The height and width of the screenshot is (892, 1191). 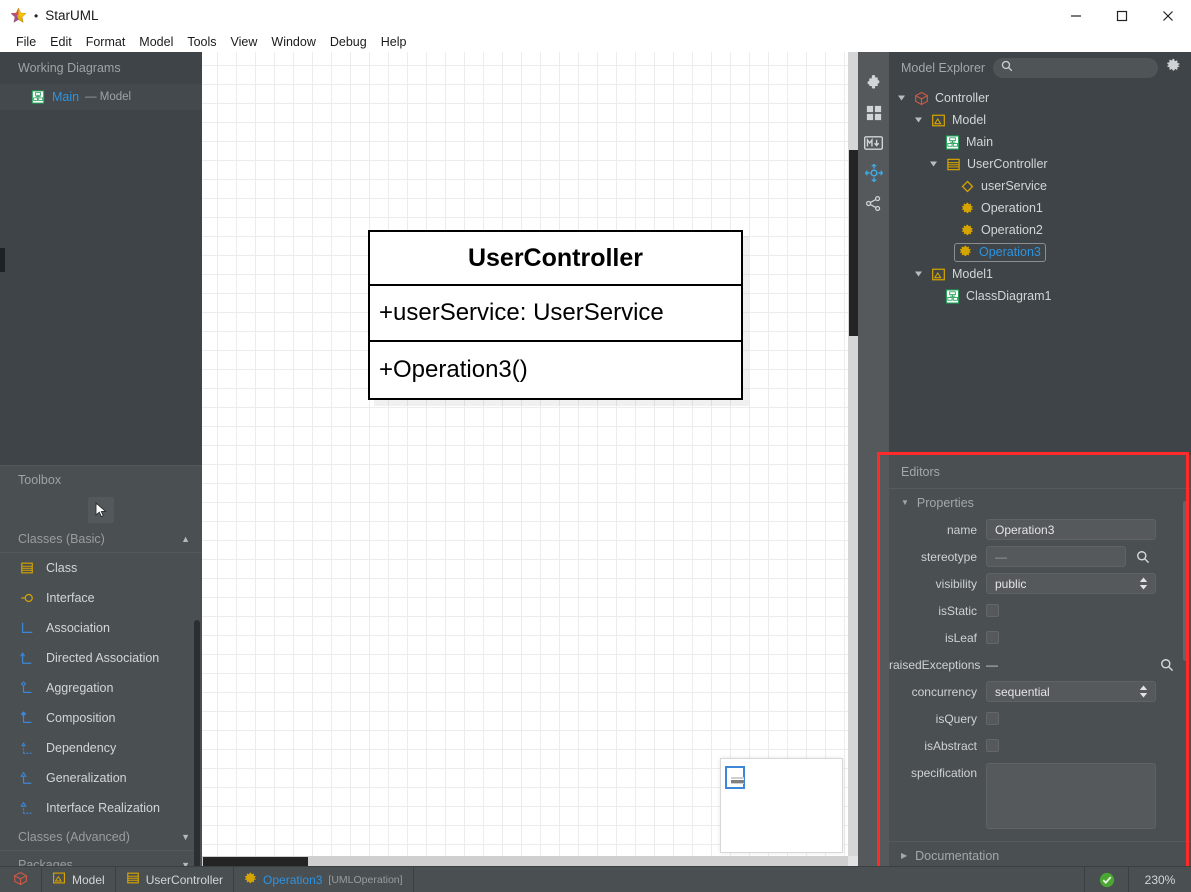 What do you see at coordinates (1107, 879) in the screenshot?
I see `check-circle-icon` at bounding box center [1107, 879].